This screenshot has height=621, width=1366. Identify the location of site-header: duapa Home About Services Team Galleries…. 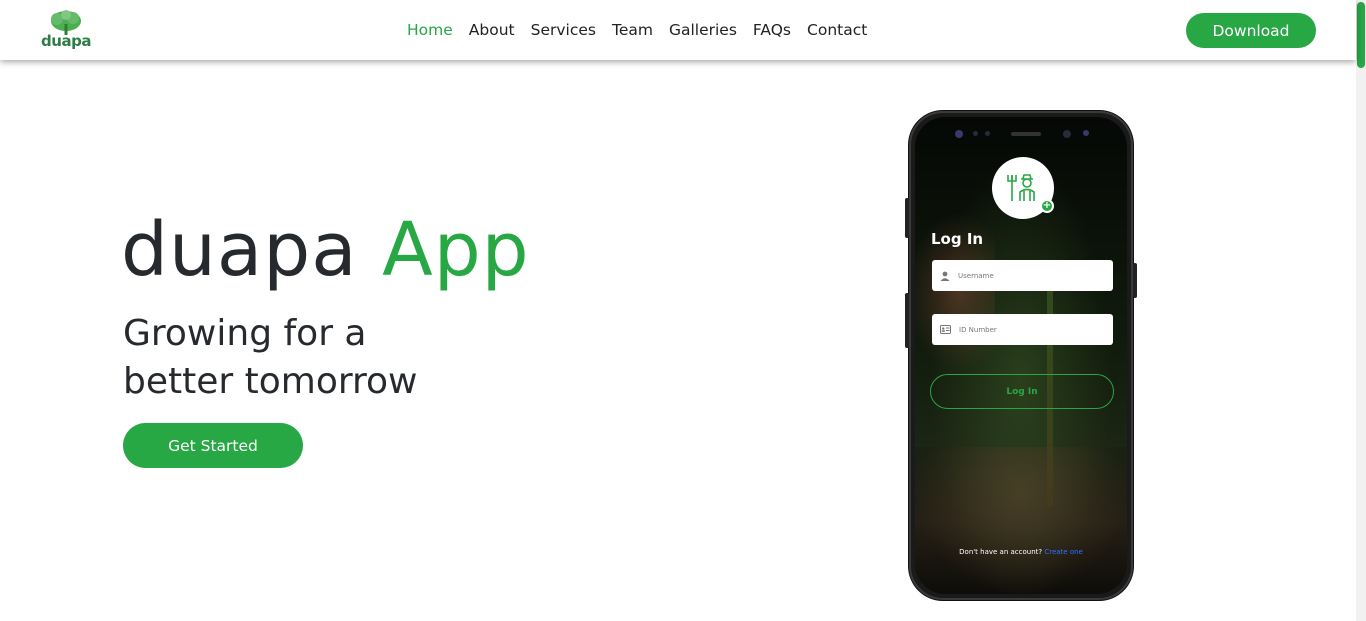
(678, 30).